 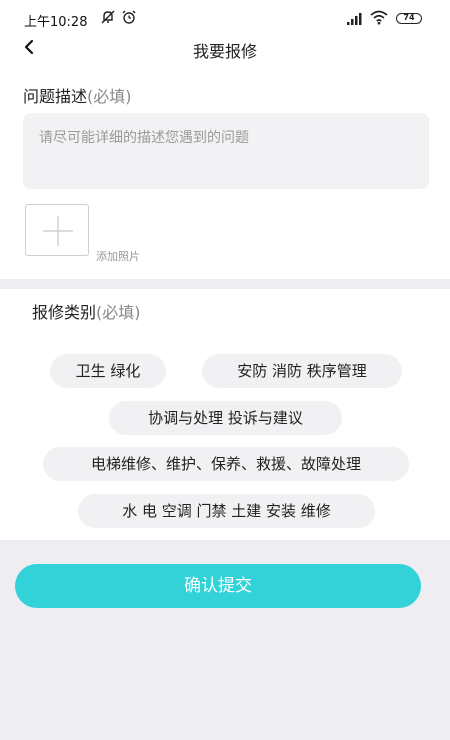 What do you see at coordinates (225, 18) in the screenshot?
I see `status-bar: 上午10:28 74` at bounding box center [225, 18].